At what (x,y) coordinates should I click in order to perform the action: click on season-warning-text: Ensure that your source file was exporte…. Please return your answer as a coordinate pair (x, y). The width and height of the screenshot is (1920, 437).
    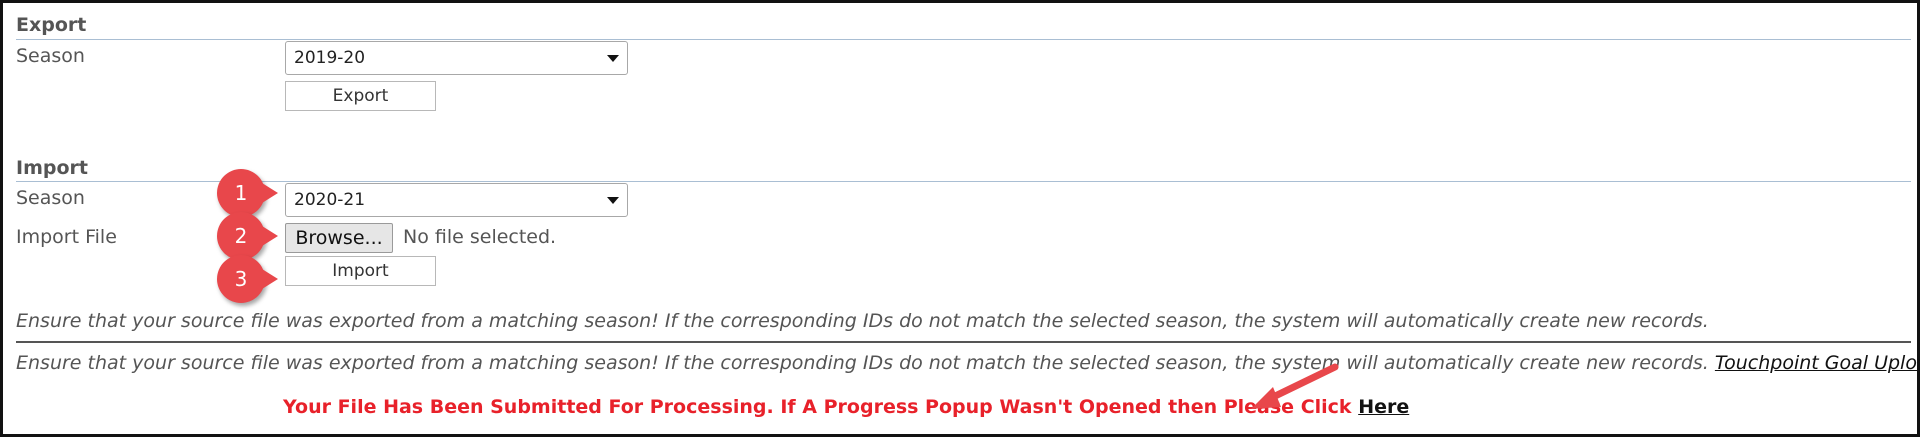
    Looking at the image, I should click on (862, 363).